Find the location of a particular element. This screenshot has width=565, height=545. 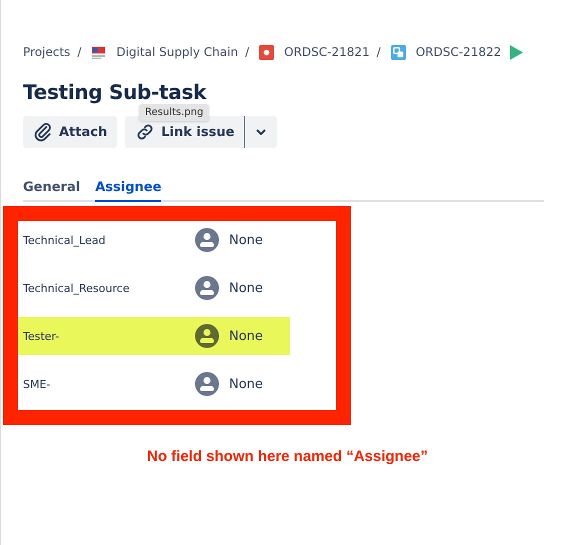

play-icon is located at coordinates (517, 52).